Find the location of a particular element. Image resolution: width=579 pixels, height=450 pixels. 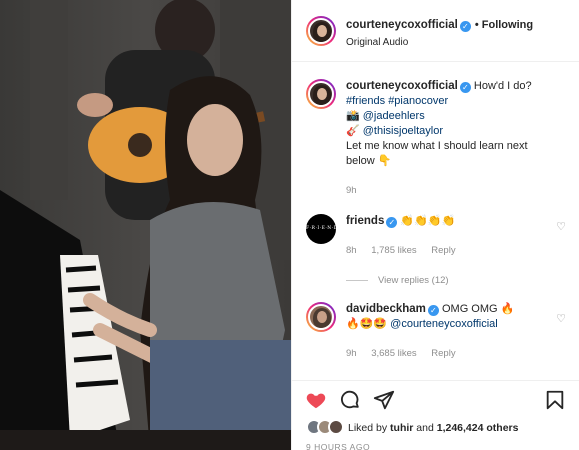

comment-text-block: friends ✓ 👏👏👏👏 is located at coordinates (448, 221).